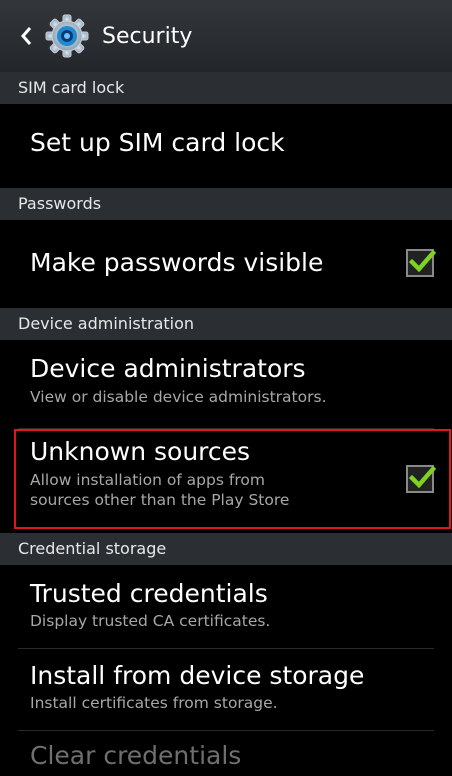 The height and width of the screenshot is (776, 452). I want to click on section-header-passwords: Passwords, so click(226, 204).